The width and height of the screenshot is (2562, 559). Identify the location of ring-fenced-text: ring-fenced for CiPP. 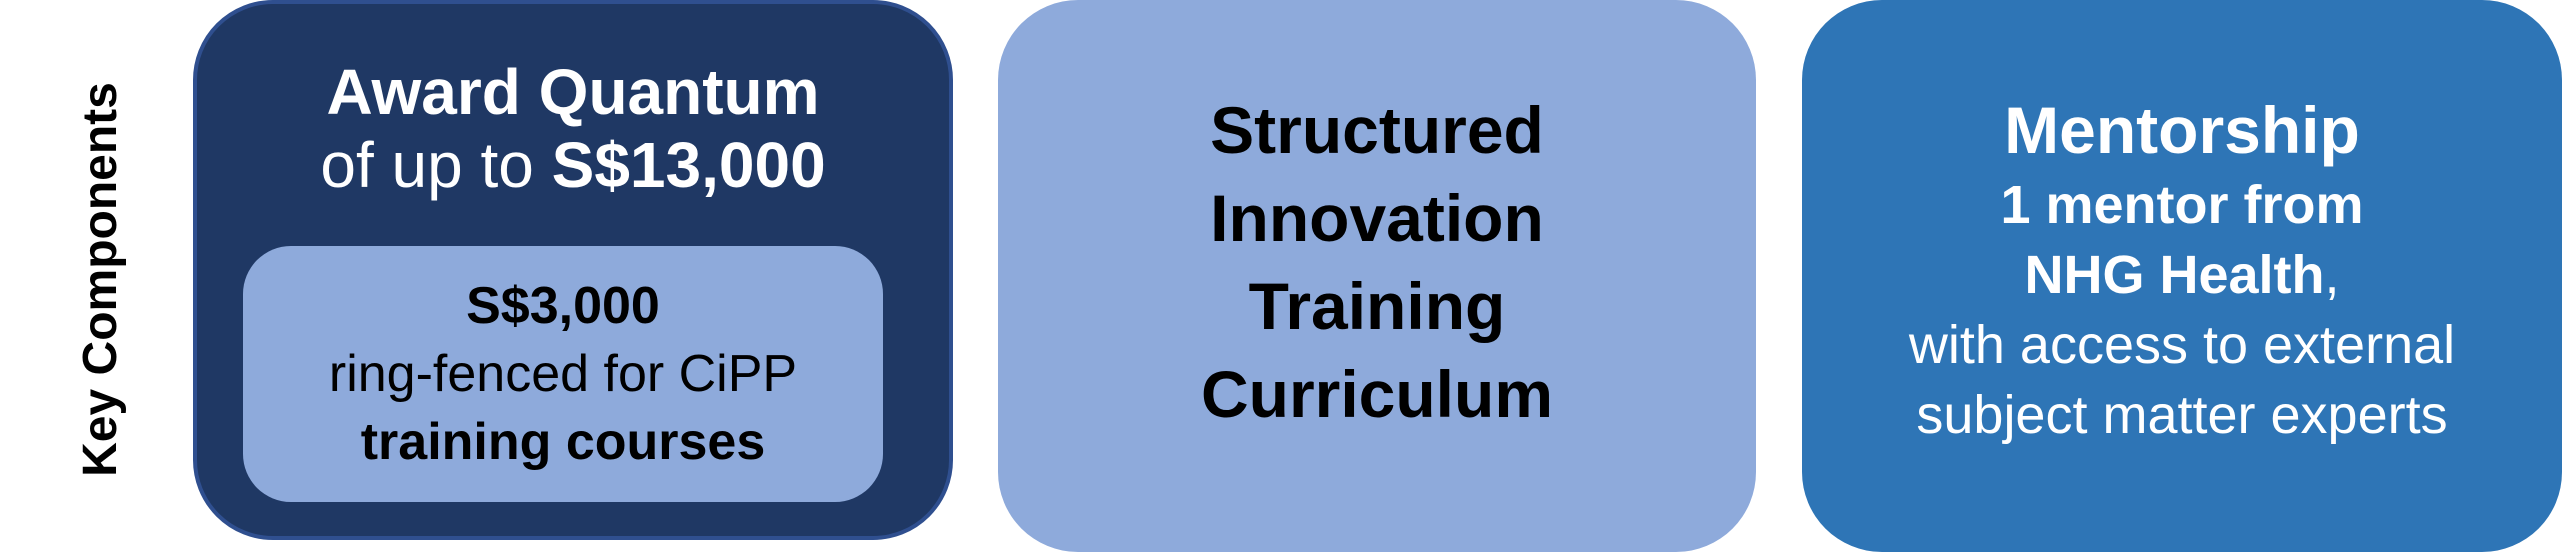
(563, 374).